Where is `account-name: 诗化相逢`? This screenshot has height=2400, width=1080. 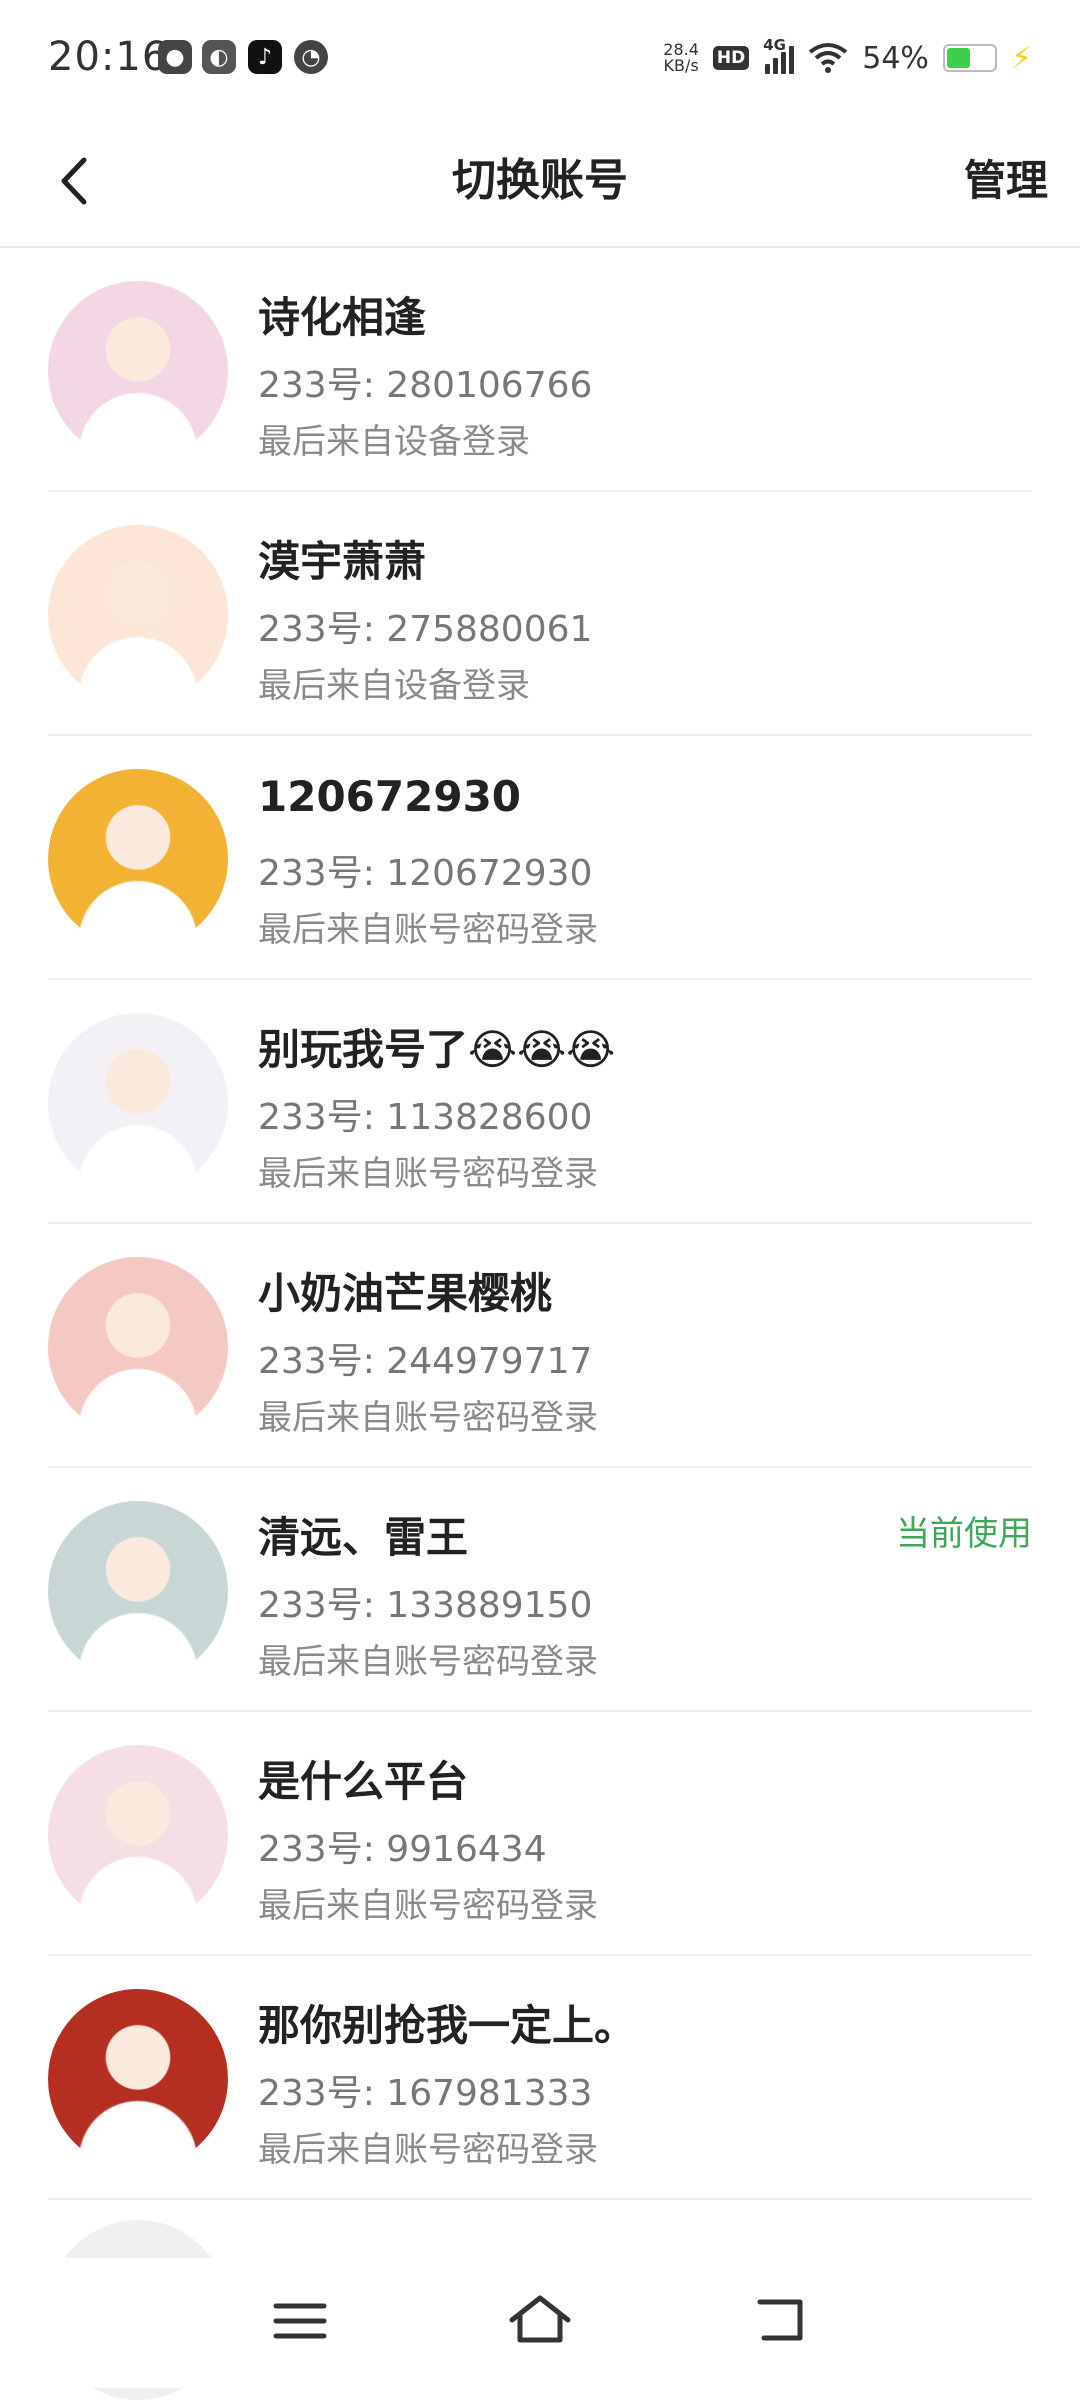 account-name: 诗化相逢 is located at coordinates (342, 317).